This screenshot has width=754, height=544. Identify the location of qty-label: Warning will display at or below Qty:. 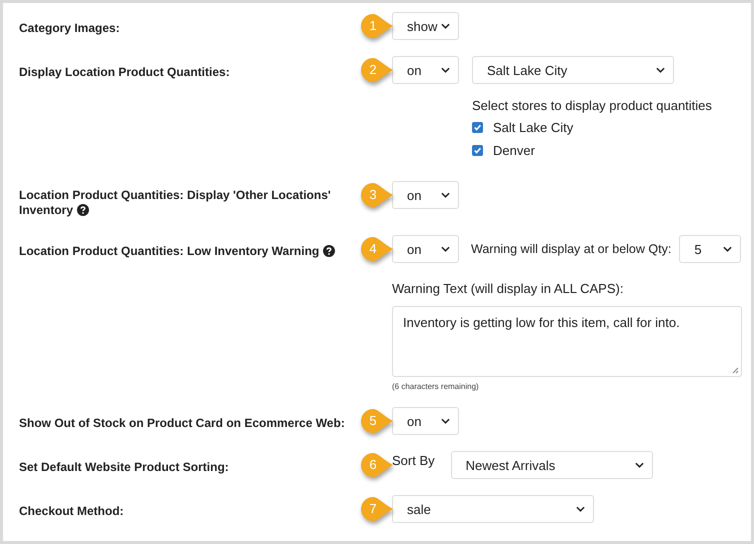
(571, 249).